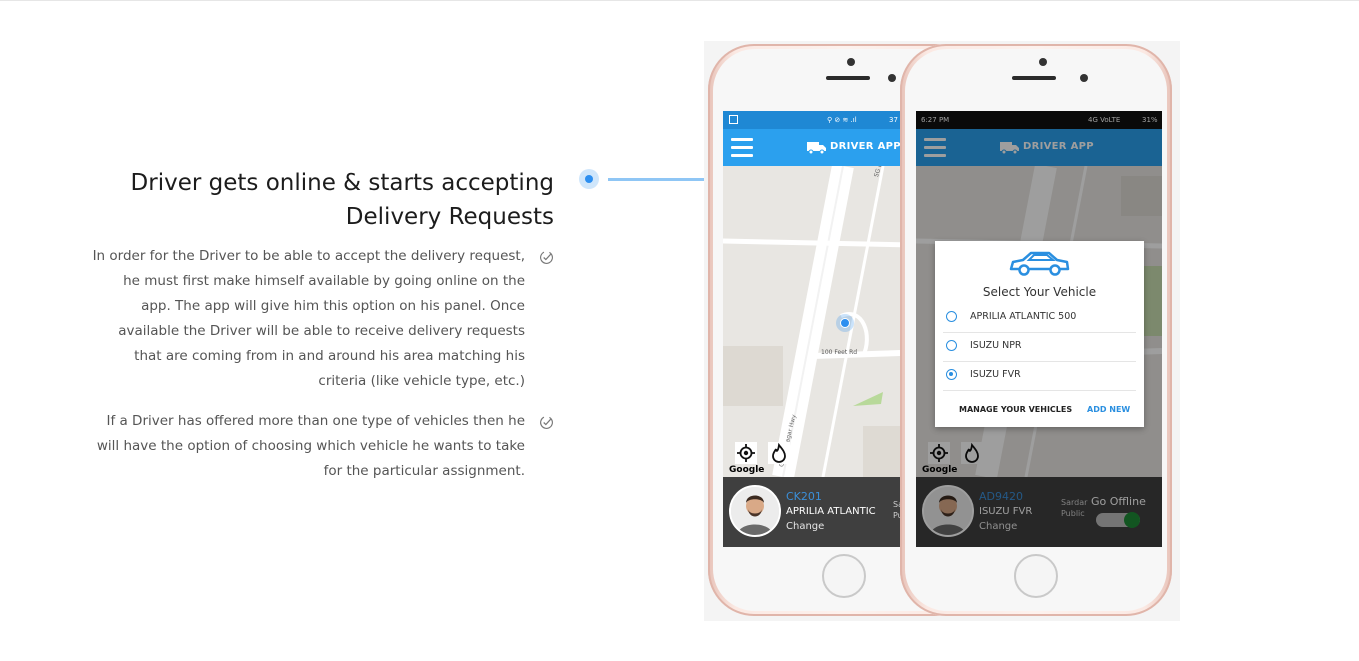  What do you see at coordinates (865, 146) in the screenshot?
I see `app-title: DRIVER APP` at bounding box center [865, 146].